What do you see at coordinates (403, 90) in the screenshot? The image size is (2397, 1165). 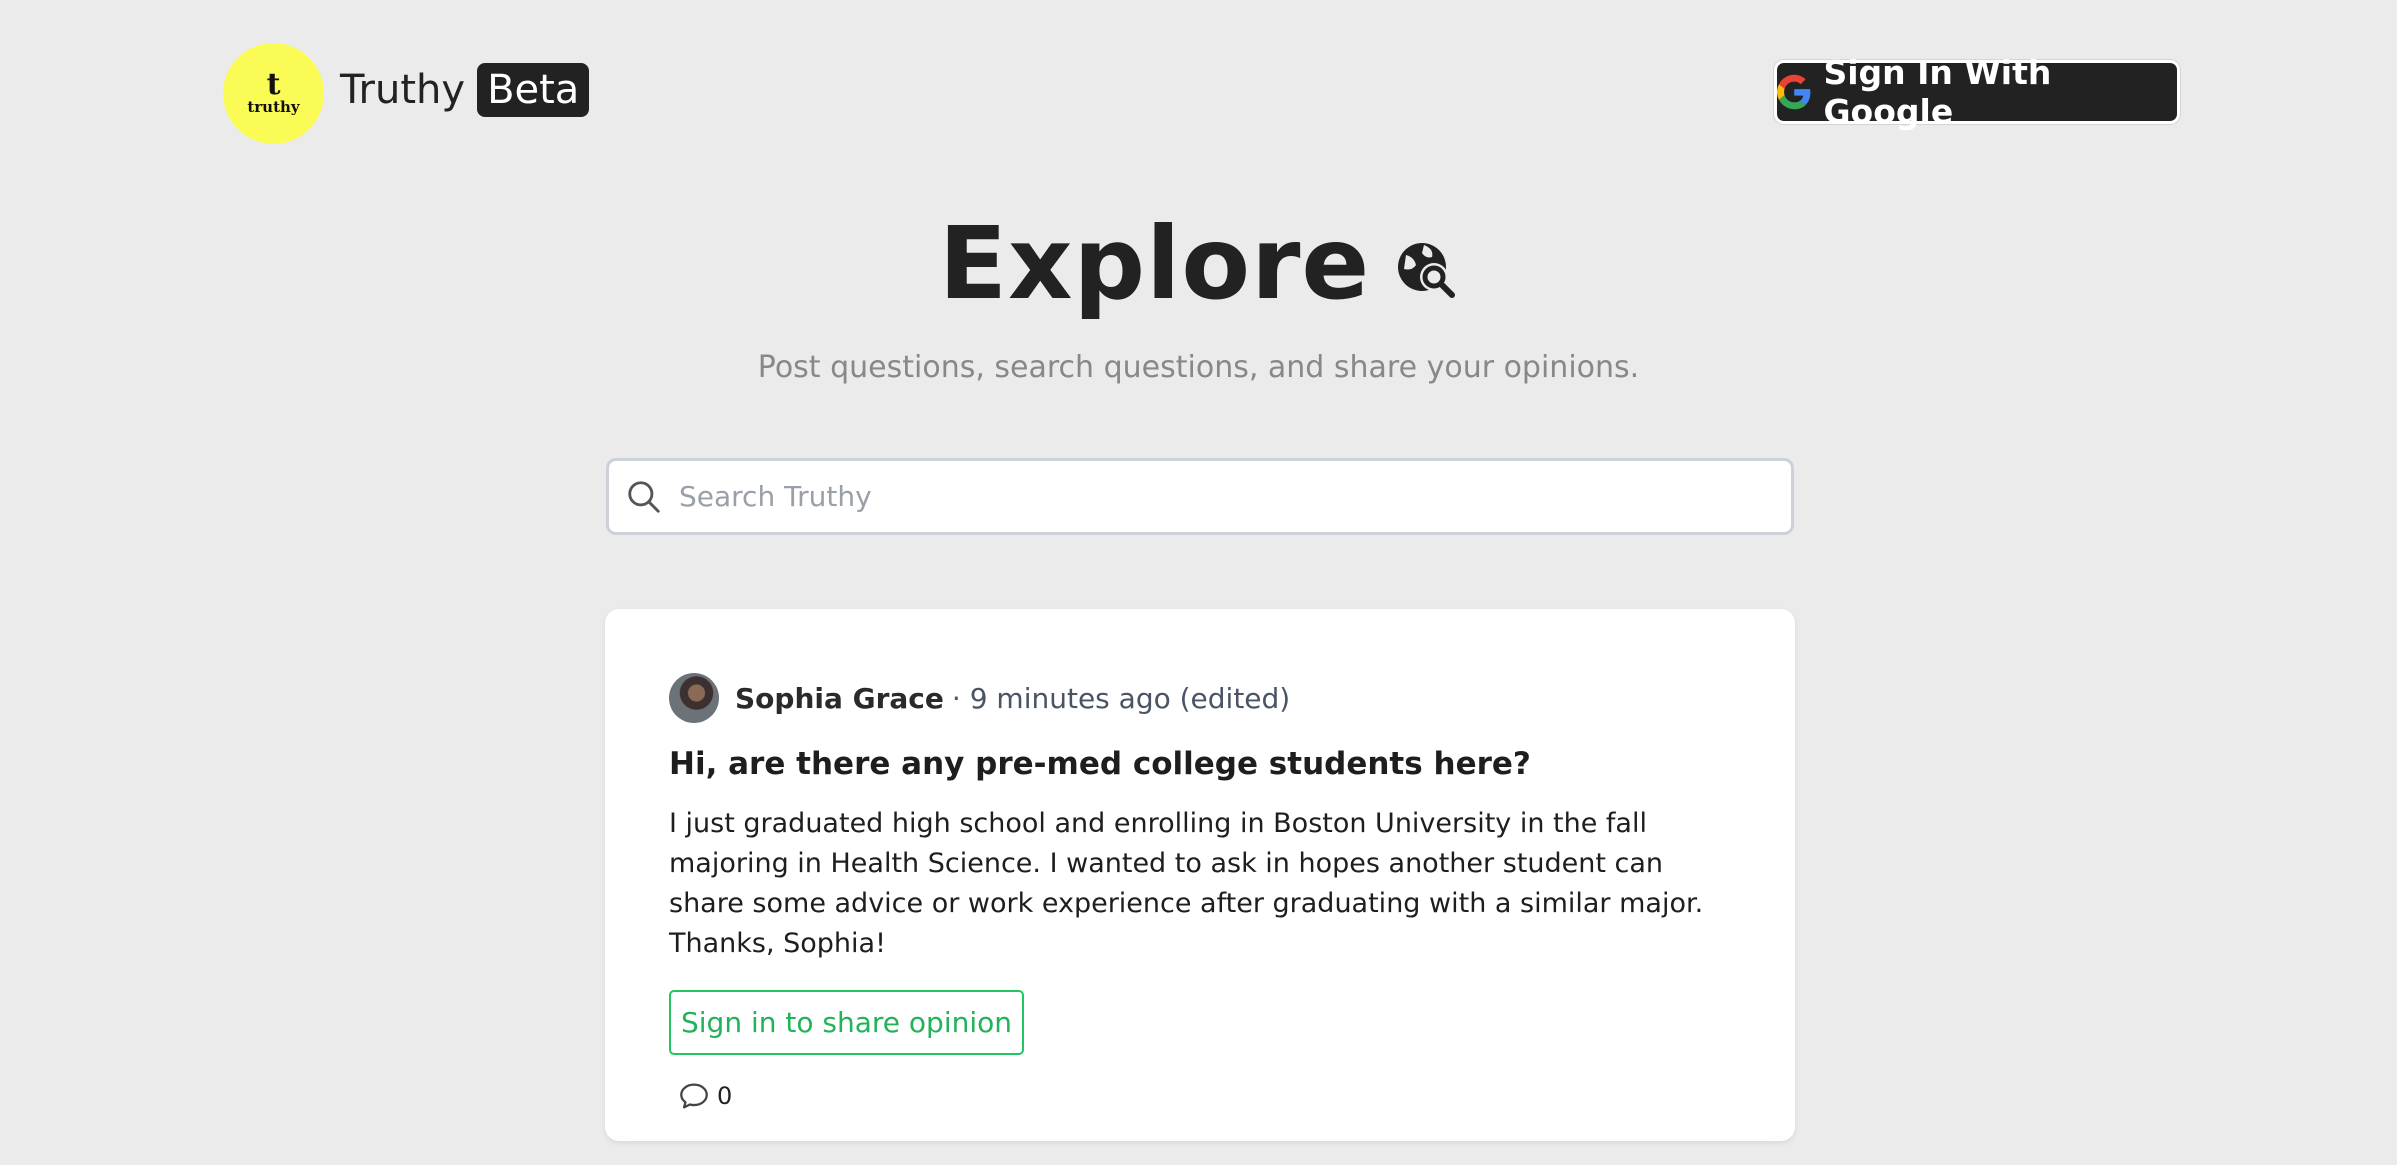 I see `brand-name: Truthy` at bounding box center [403, 90].